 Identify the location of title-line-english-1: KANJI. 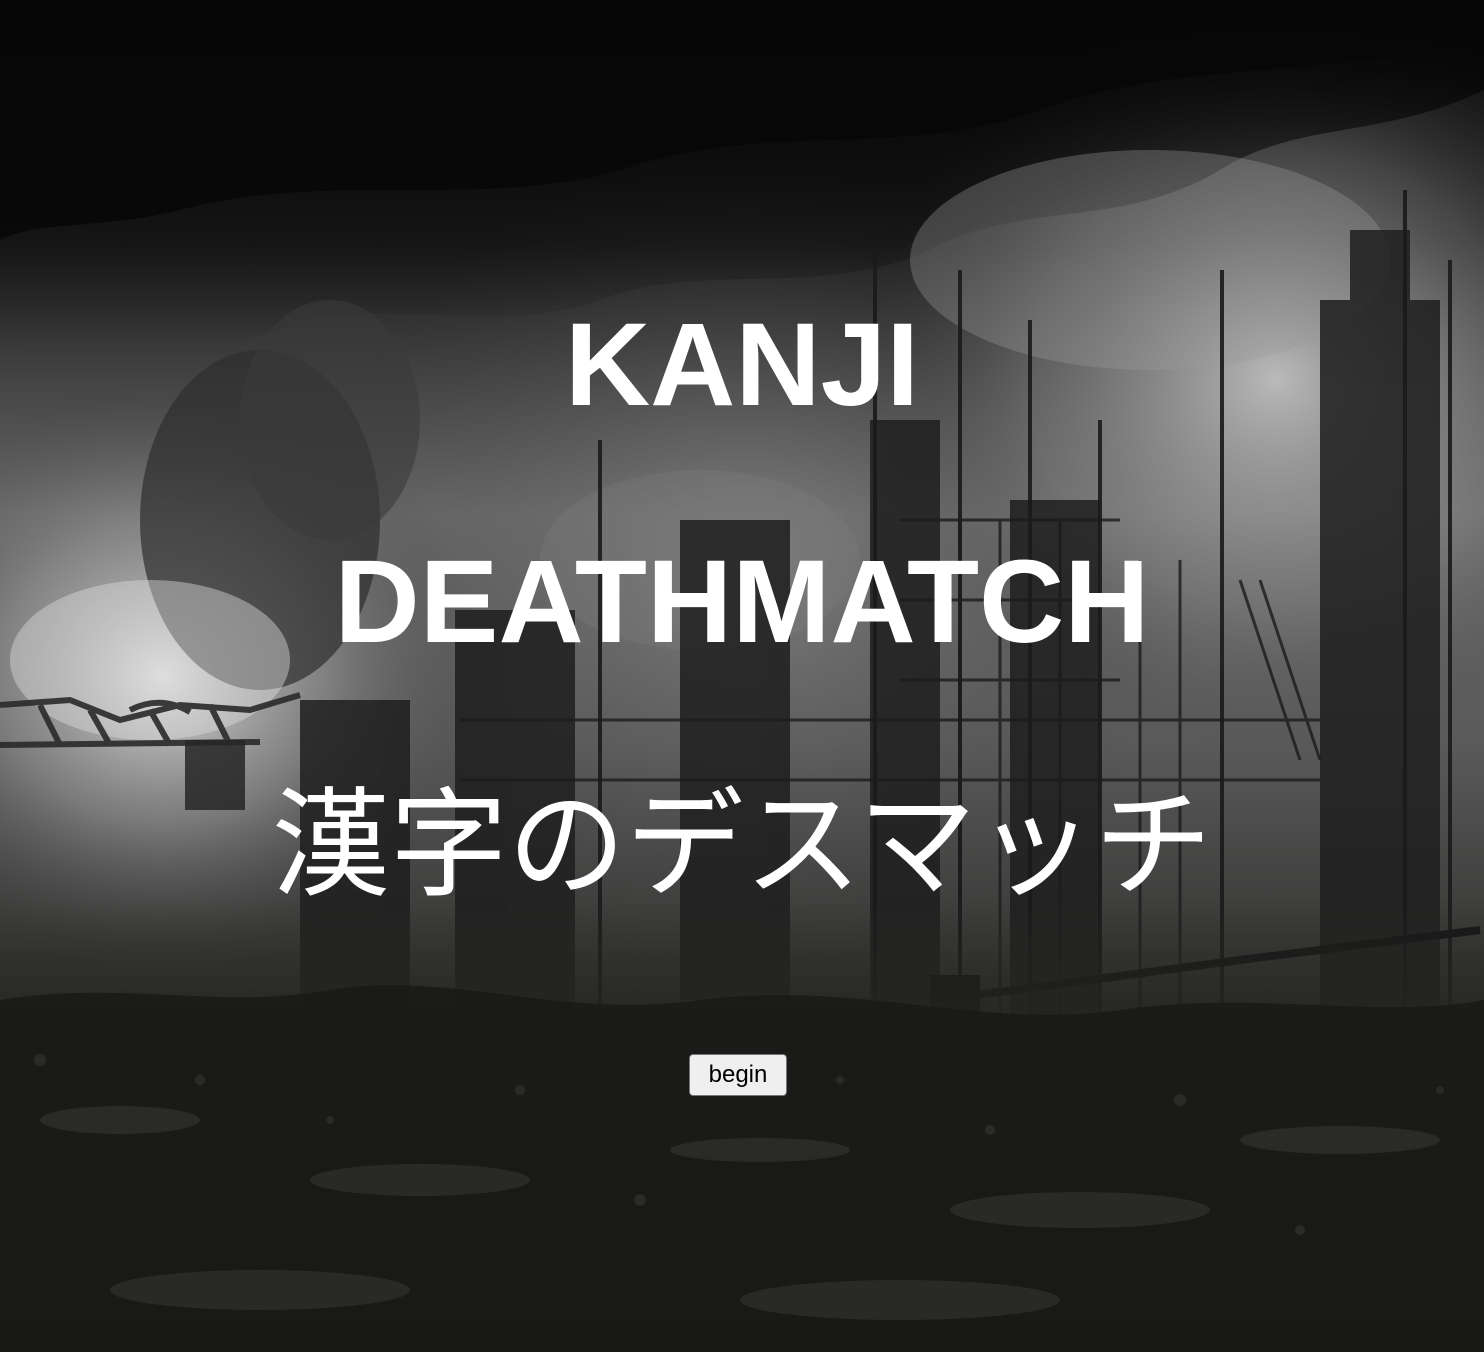
(742, 365).